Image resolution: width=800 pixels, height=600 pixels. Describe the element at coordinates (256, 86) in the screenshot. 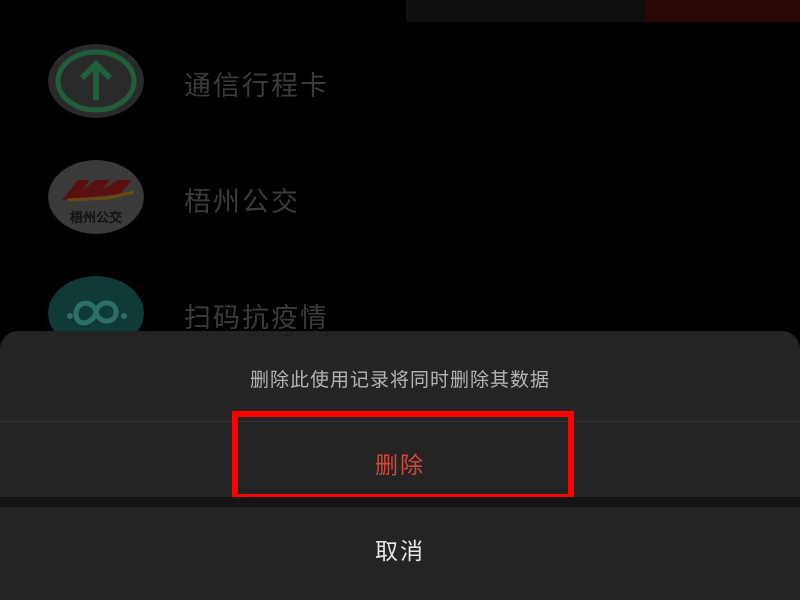

I see `app-label: 通信行程卡` at that location.